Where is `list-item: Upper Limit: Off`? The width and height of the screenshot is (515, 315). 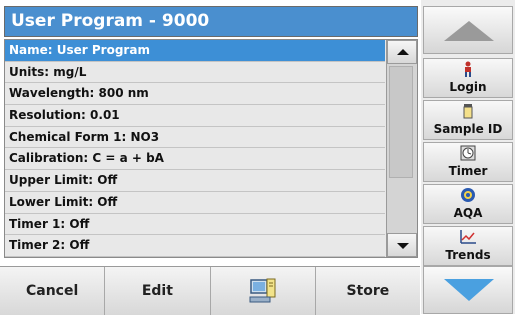
list-item: Upper Limit: Off is located at coordinates (195, 181).